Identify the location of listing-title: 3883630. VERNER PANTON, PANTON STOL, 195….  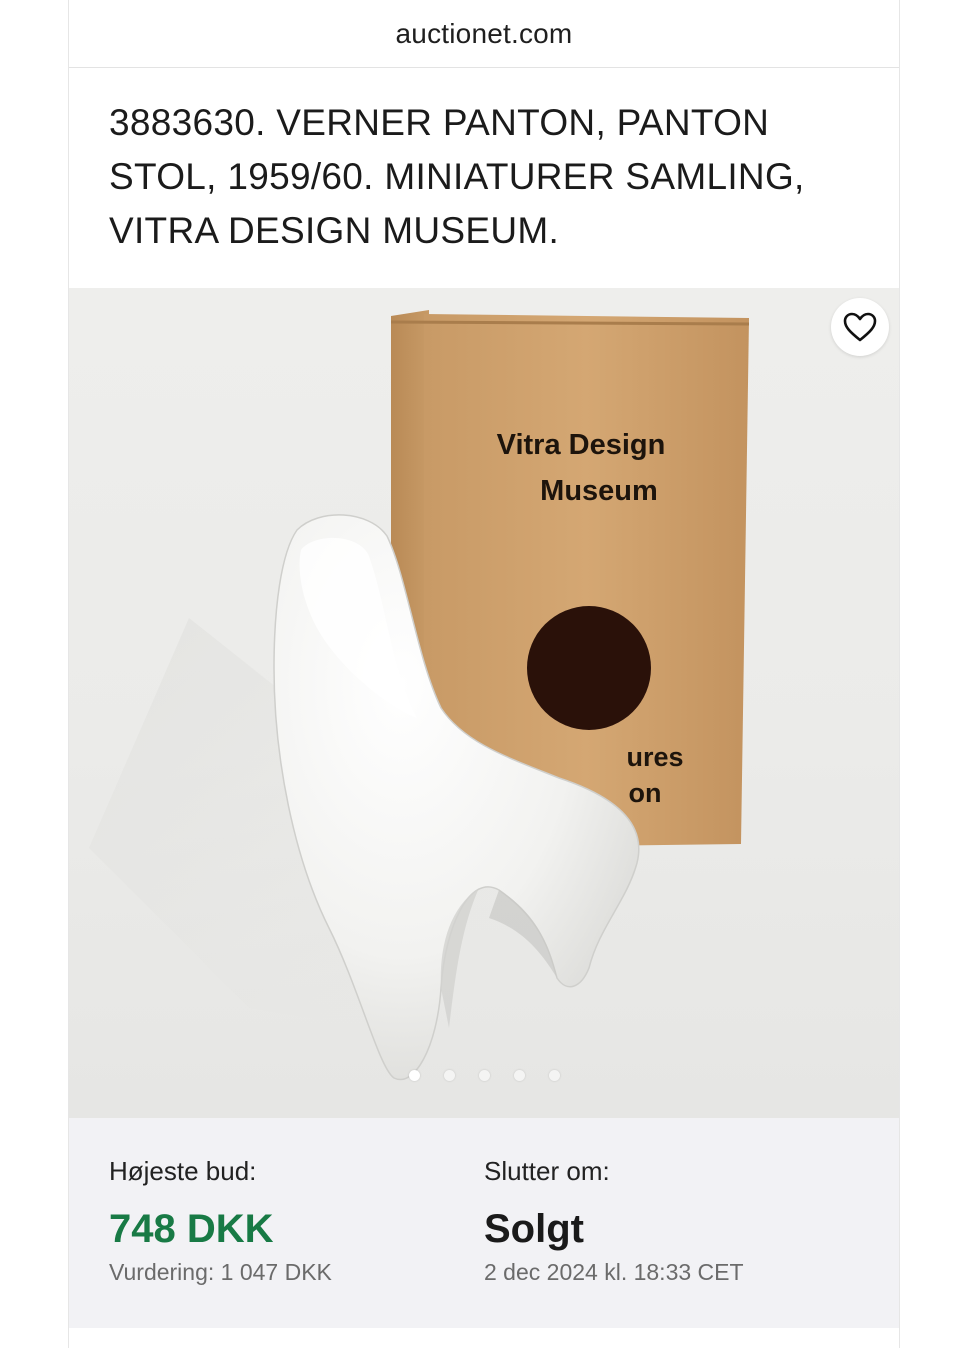
(457, 176).